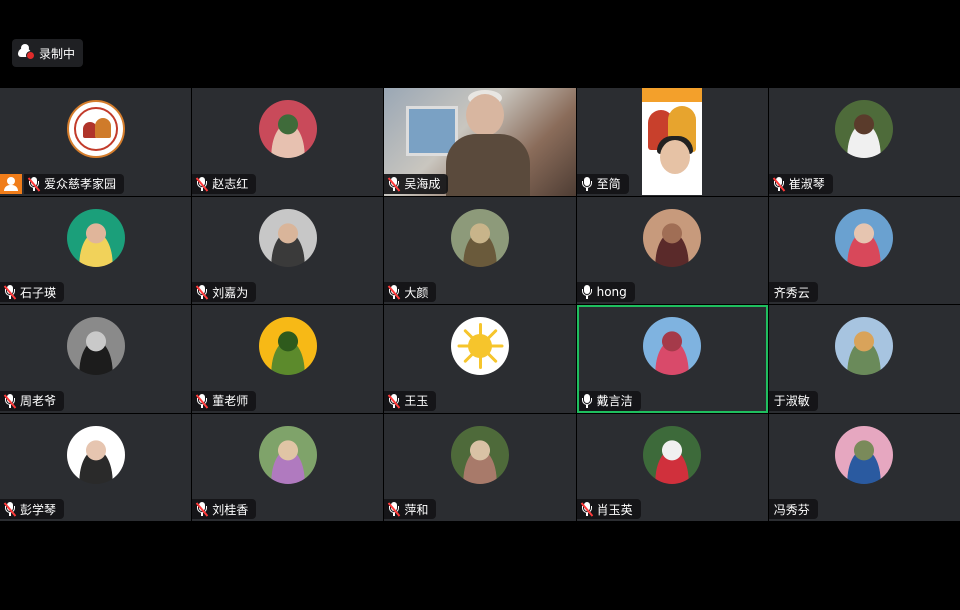 The height and width of the screenshot is (610, 960). I want to click on recording-indicator: 录制中, so click(48, 53).